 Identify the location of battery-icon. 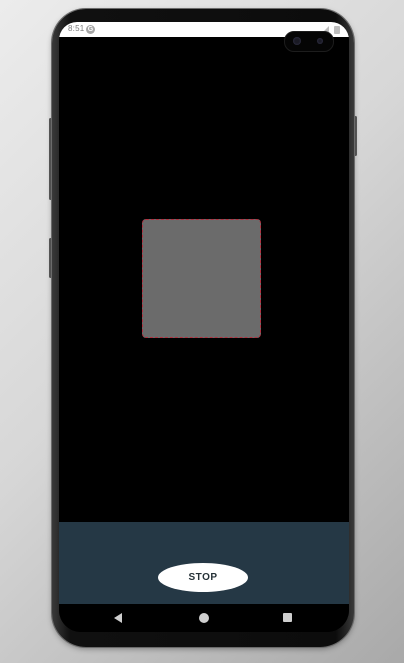
(337, 30).